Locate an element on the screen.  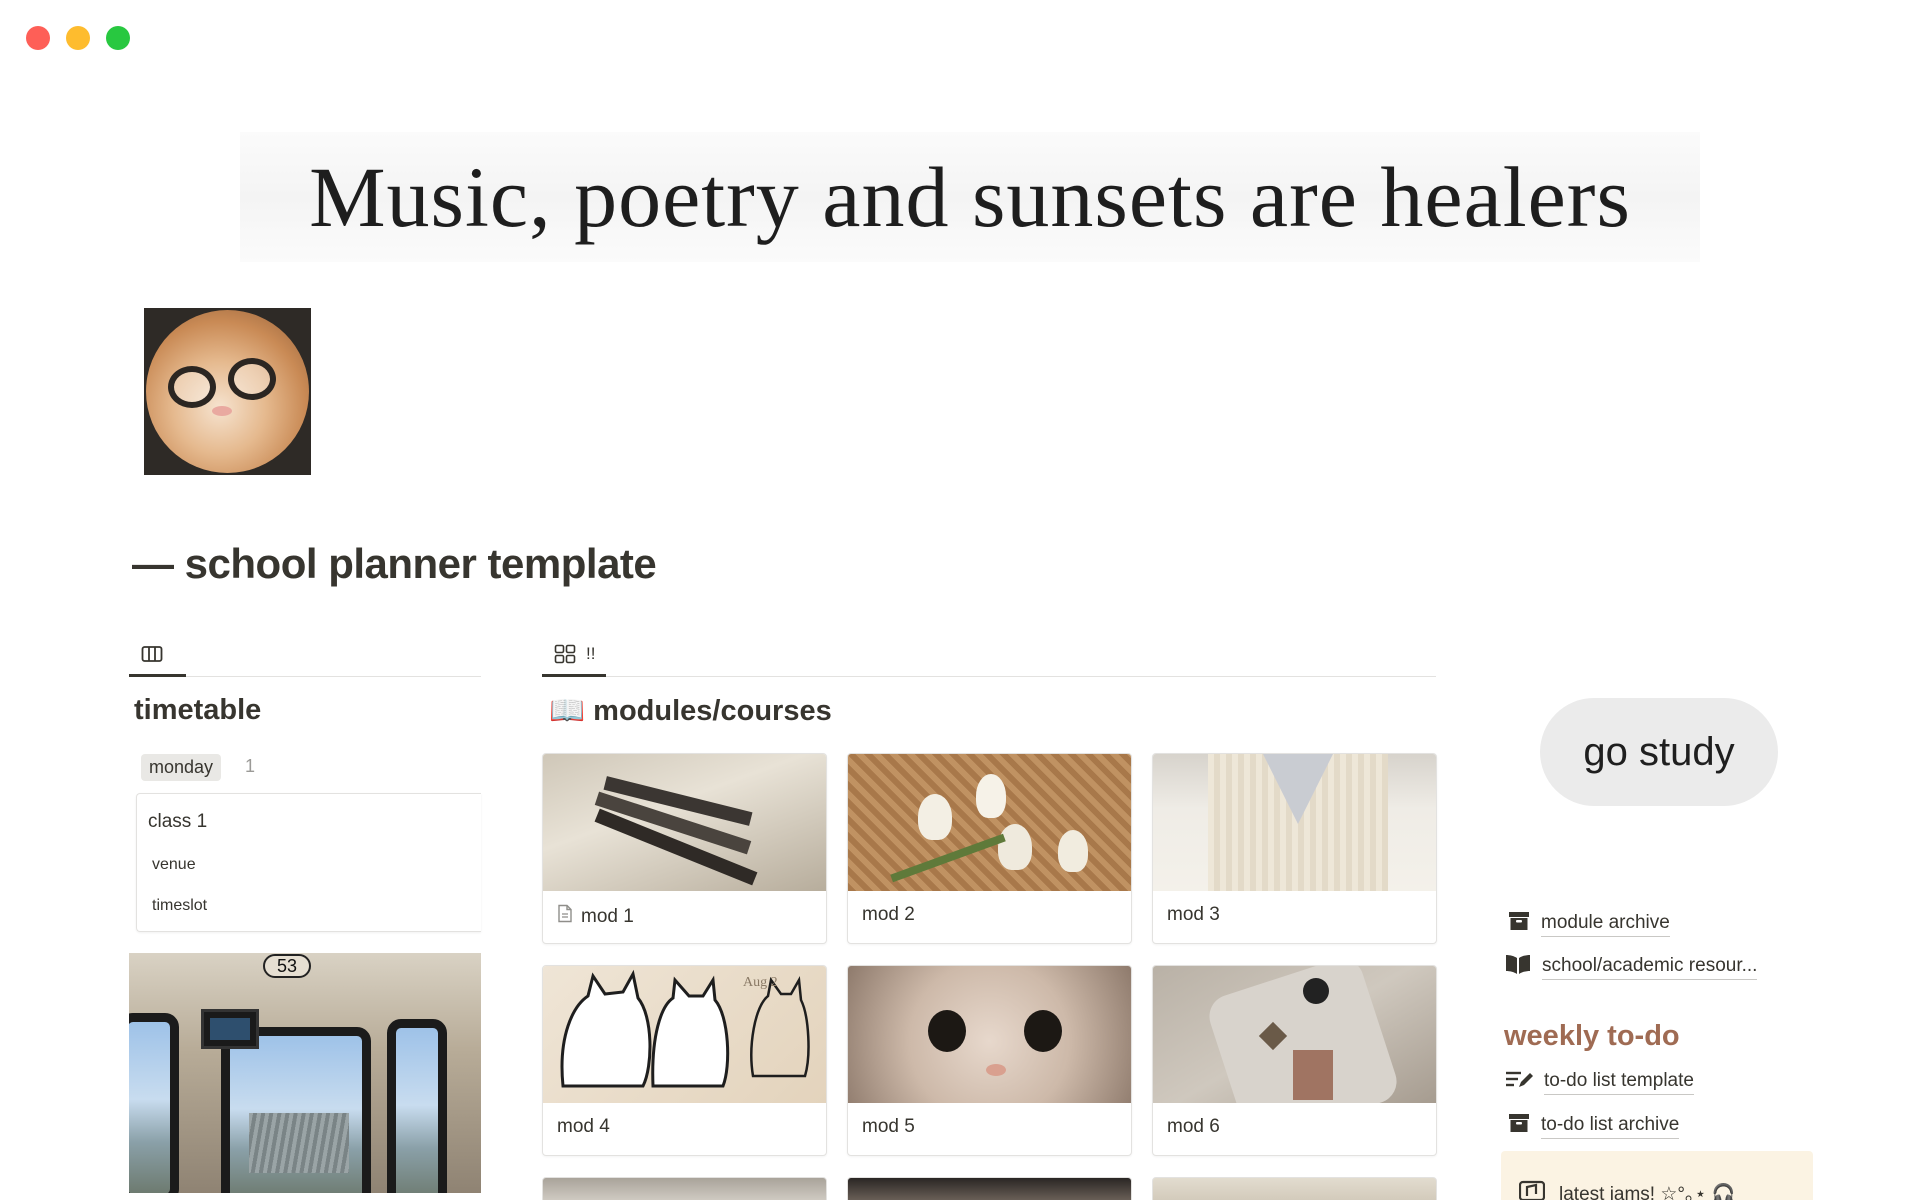
page-icon-avatar is located at coordinates (227, 391).